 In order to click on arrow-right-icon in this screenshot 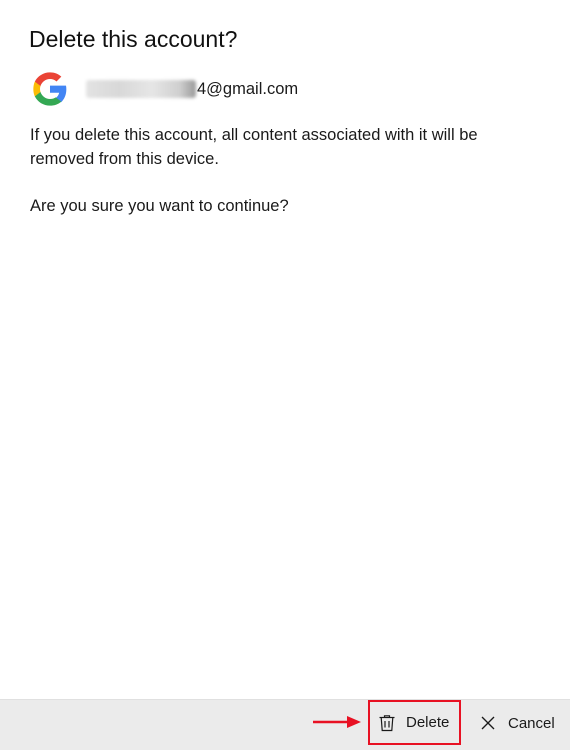, I will do `click(337, 722)`.